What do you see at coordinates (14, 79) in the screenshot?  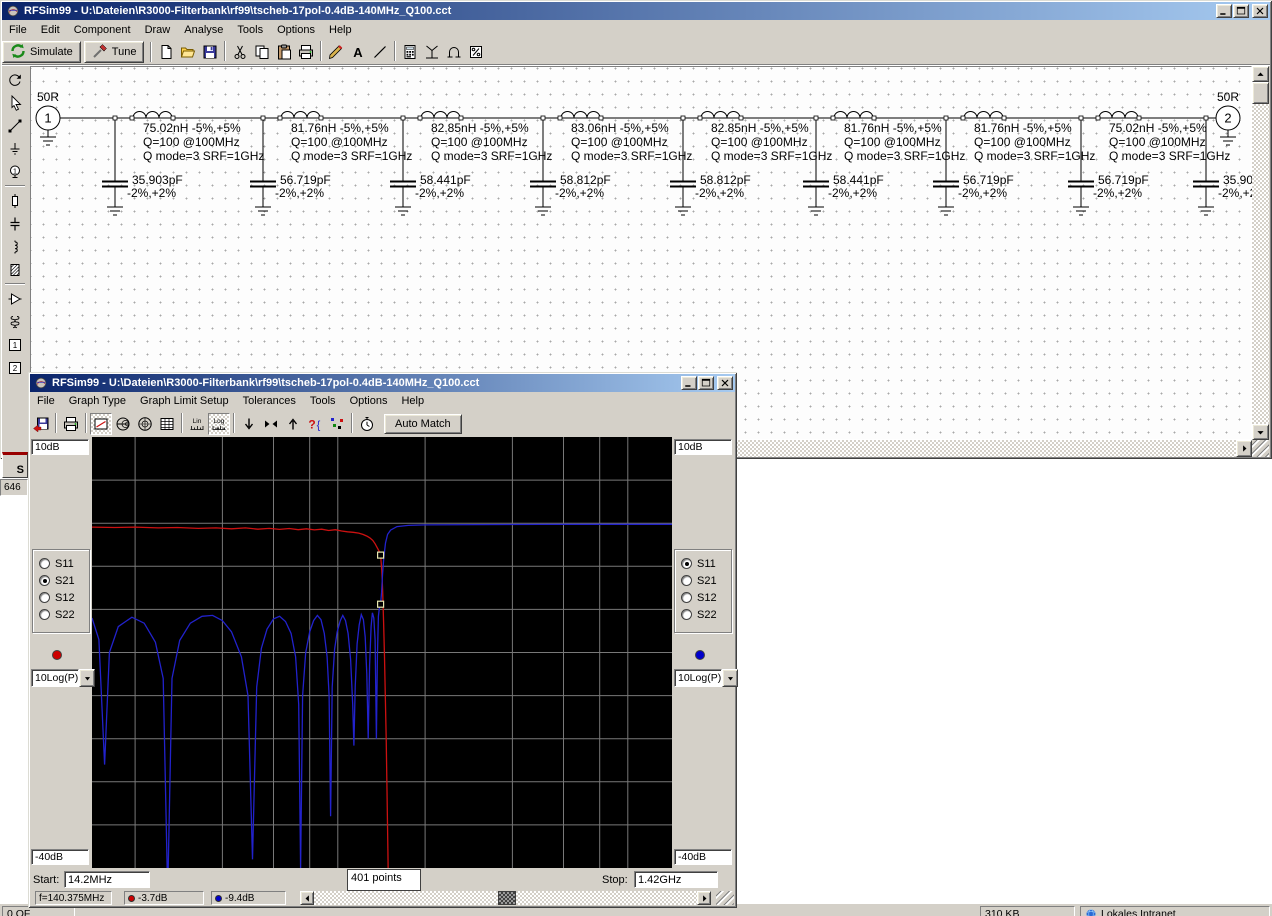 I see `rotate-icon` at bounding box center [14, 79].